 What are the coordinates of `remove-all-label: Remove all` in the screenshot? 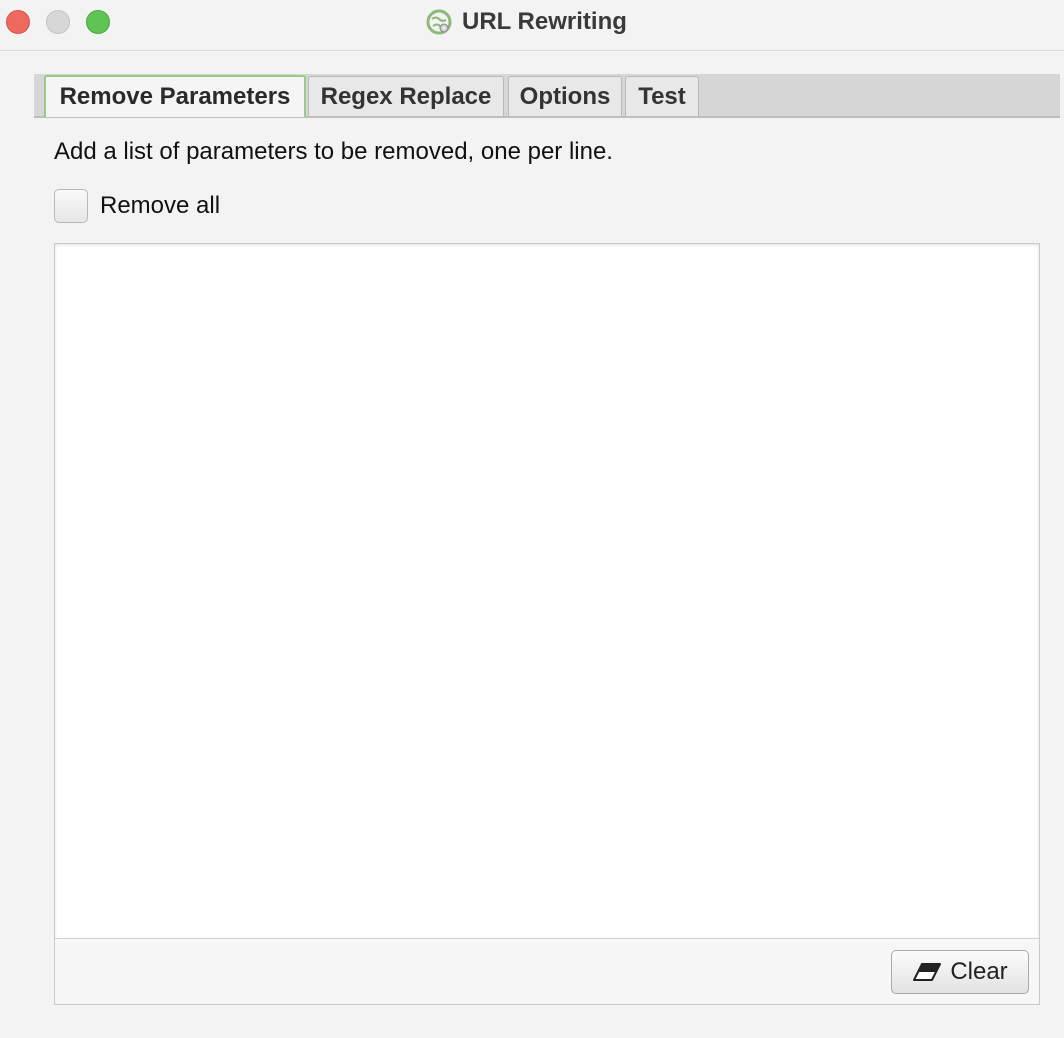 It's located at (160, 206).